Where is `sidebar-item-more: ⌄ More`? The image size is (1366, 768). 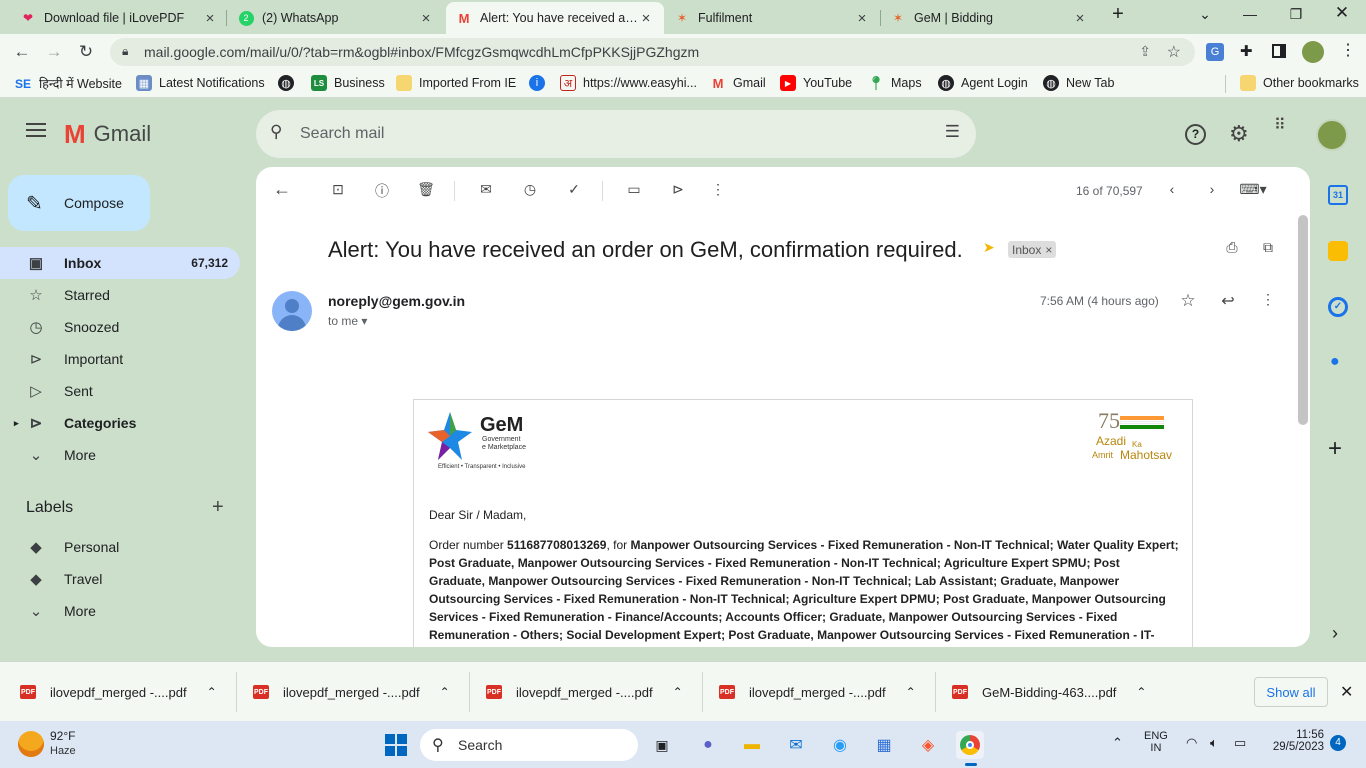 sidebar-item-more: ⌄ More is located at coordinates (120, 455).